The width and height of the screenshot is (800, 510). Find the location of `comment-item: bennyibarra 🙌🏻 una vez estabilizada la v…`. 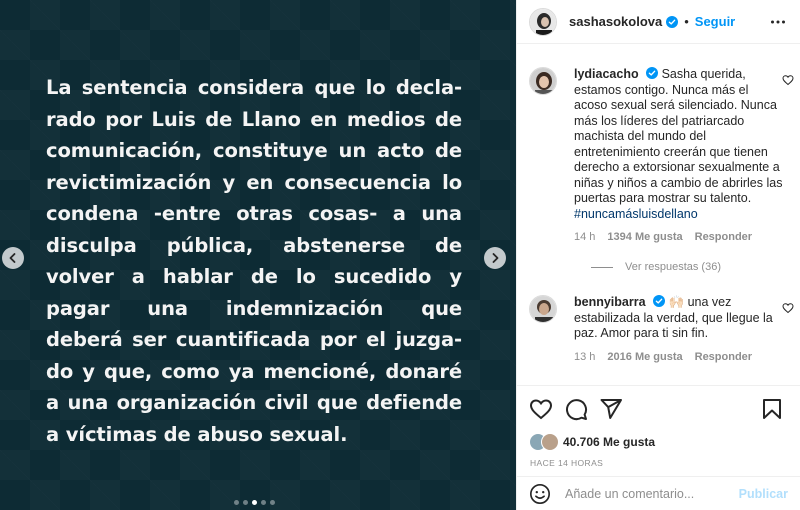

comment-item: bennyibarra 🙌🏻 una vez estabilizada la v… is located at coordinates (658, 329).